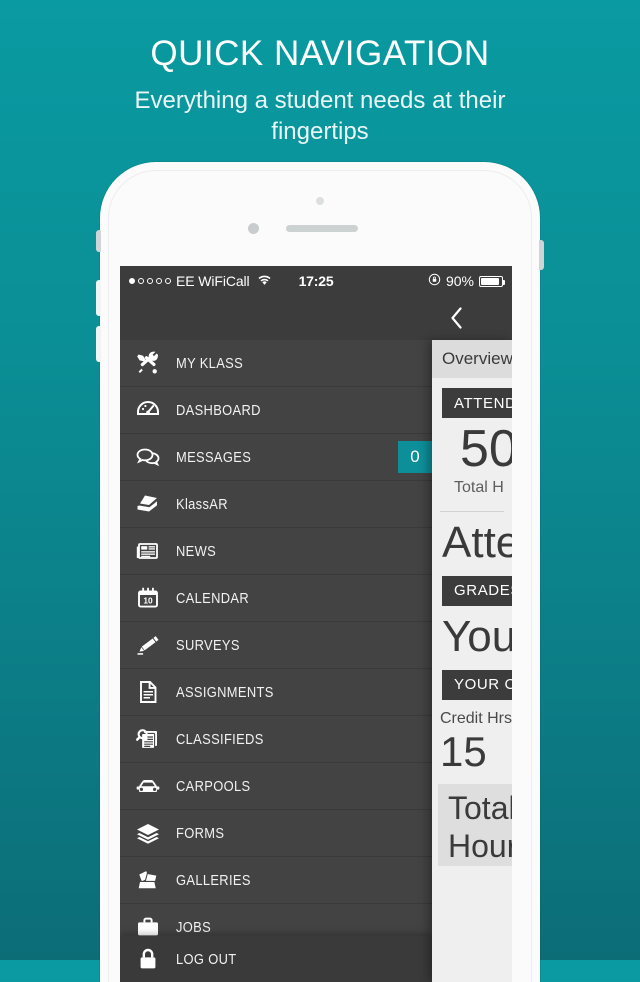 This screenshot has width=640, height=982. Describe the element at coordinates (472, 511) in the screenshot. I see `section-divider` at that location.